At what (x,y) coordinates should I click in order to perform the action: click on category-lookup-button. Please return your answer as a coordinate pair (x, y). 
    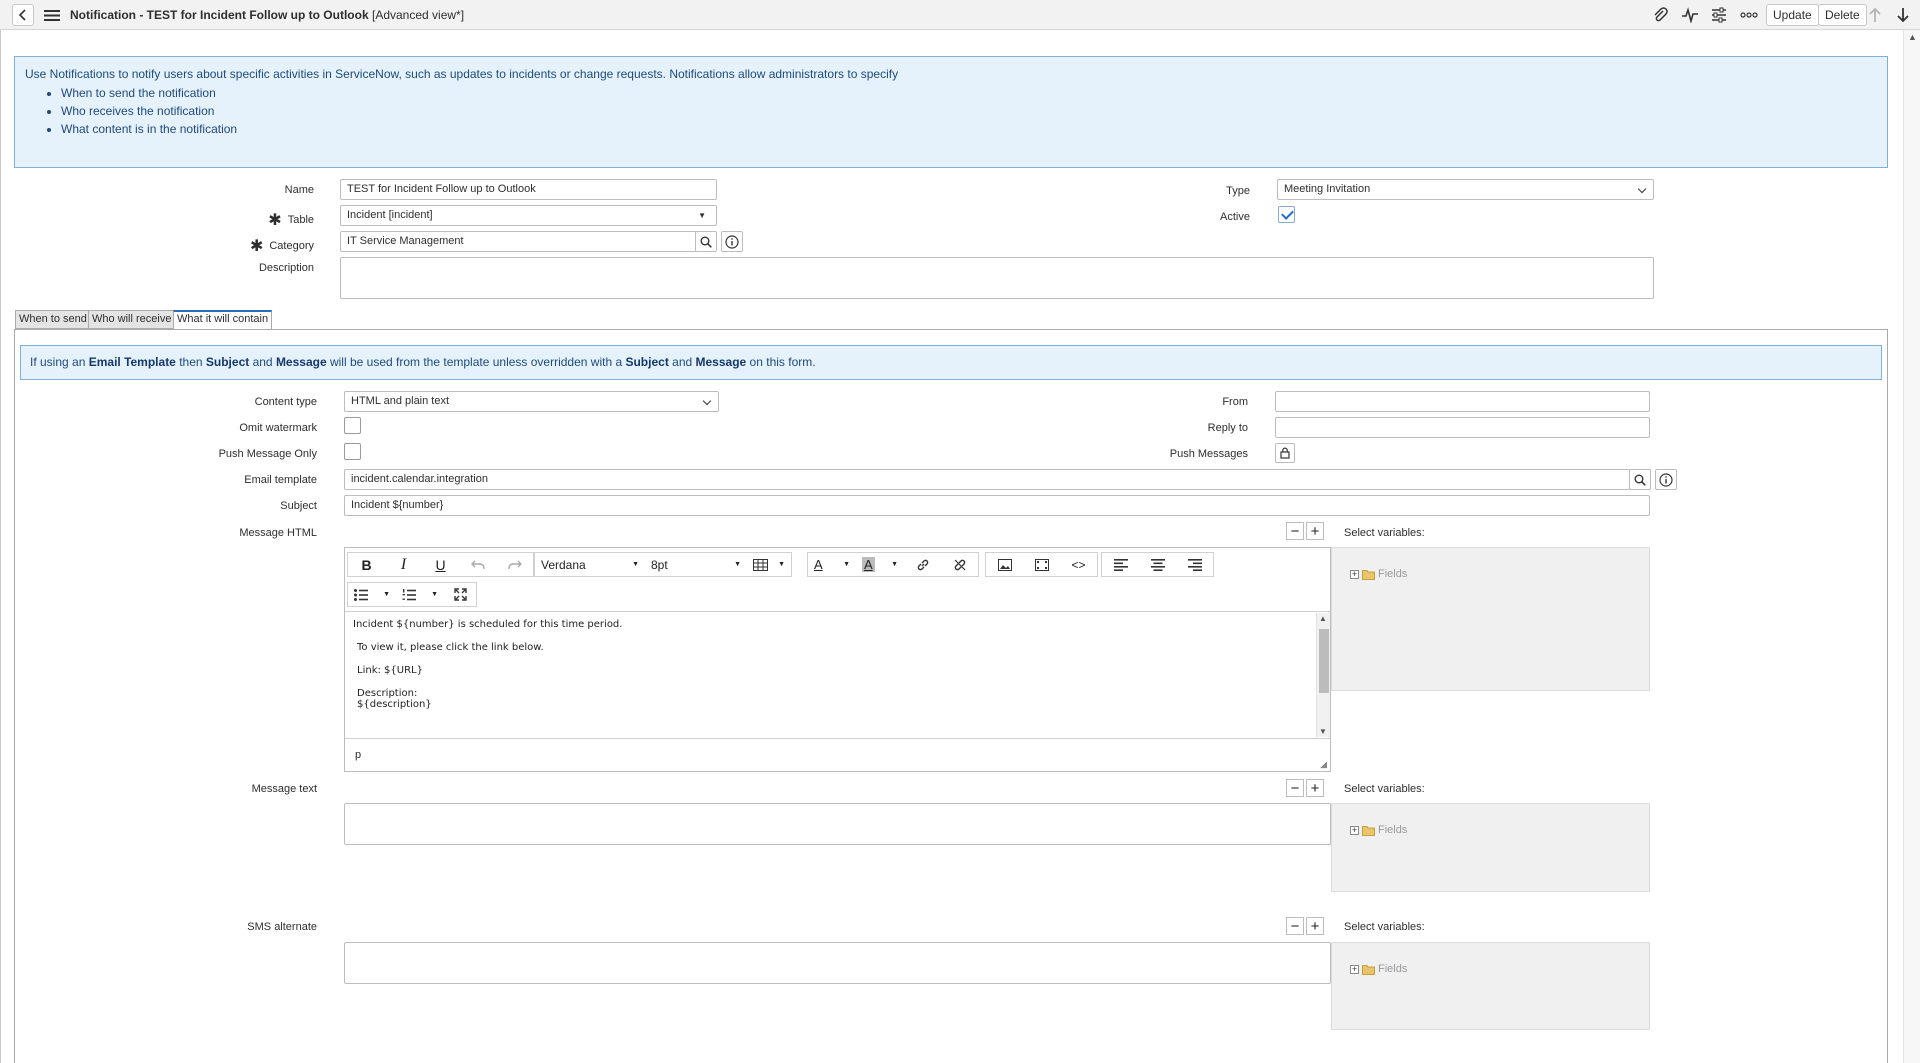
    Looking at the image, I should click on (706, 241).